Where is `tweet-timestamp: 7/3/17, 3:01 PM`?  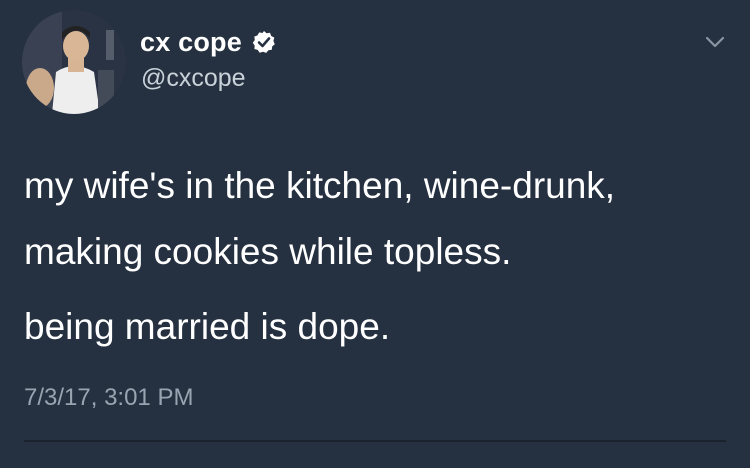
tweet-timestamp: 7/3/17, 3:01 PM is located at coordinates (108, 398).